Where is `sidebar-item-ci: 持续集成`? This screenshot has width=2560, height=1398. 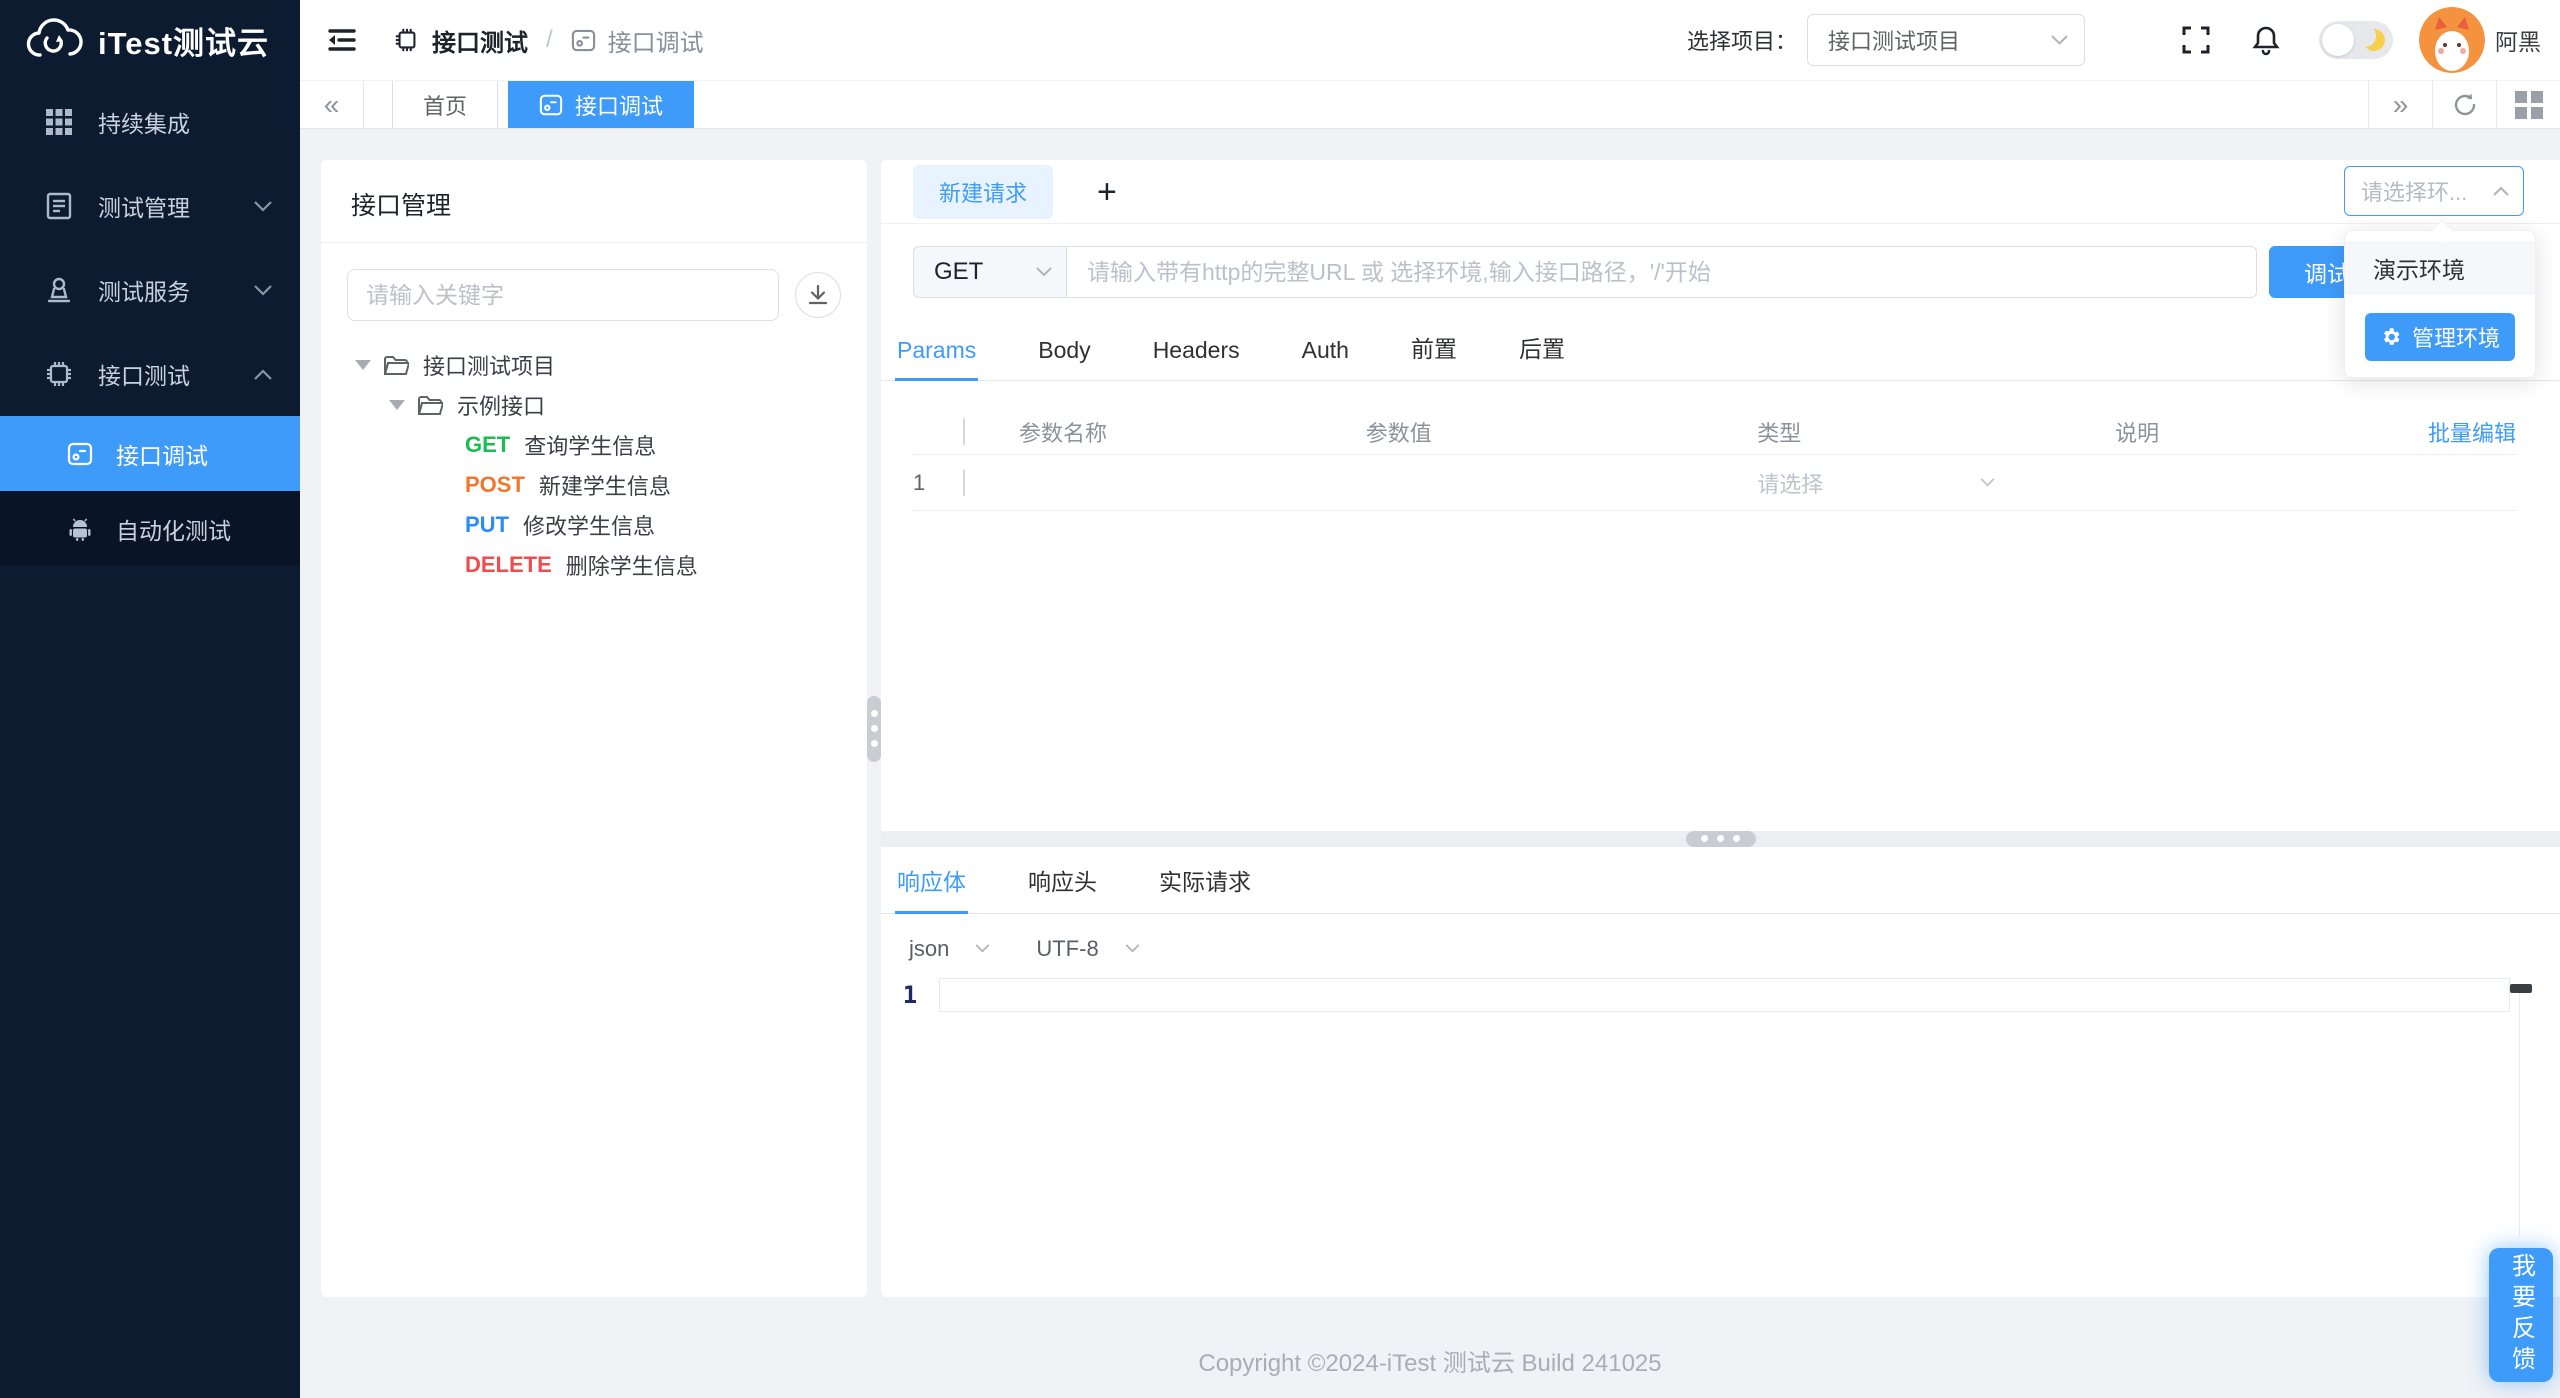 sidebar-item-ci: 持续集成 is located at coordinates (150, 122).